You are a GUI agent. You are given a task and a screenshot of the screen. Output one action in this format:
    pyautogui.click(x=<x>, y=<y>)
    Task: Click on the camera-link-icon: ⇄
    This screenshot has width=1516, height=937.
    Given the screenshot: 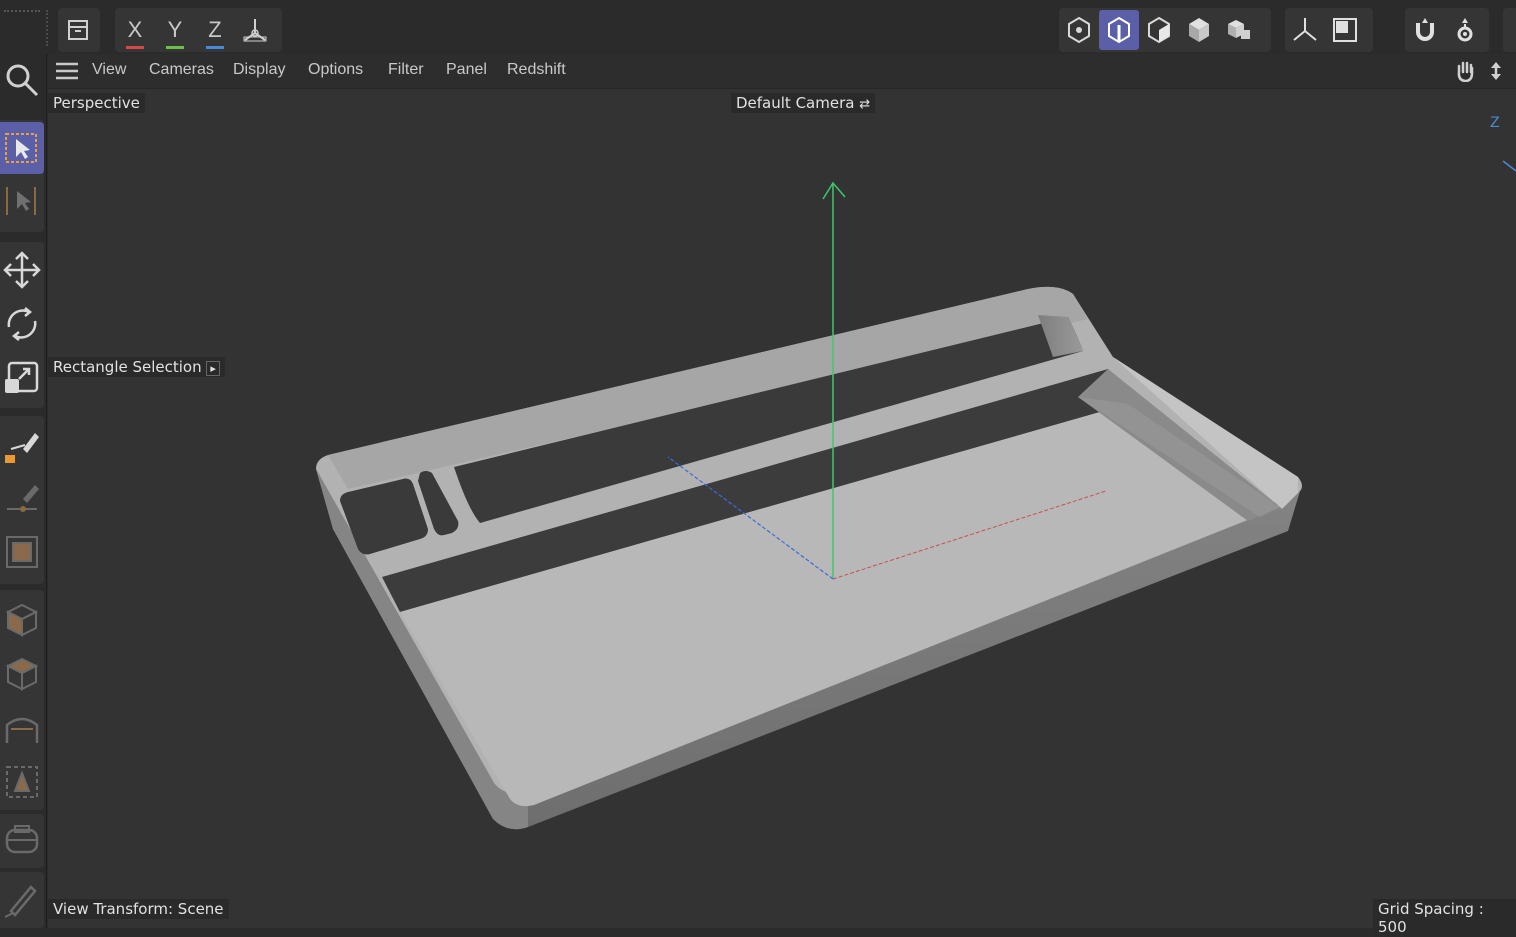 What is the action you would take?
    pyautogui.click(x=865, y=104)
    